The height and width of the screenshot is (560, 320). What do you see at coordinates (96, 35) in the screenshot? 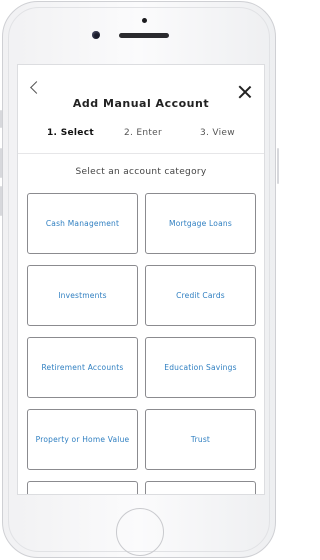
I see `front-sensor` at bounding box center [96, 35].